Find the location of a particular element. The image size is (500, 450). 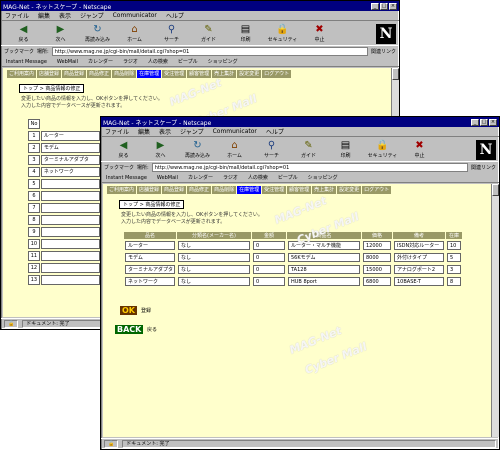

price-input: 12000 is located at coordinates (377, 245).